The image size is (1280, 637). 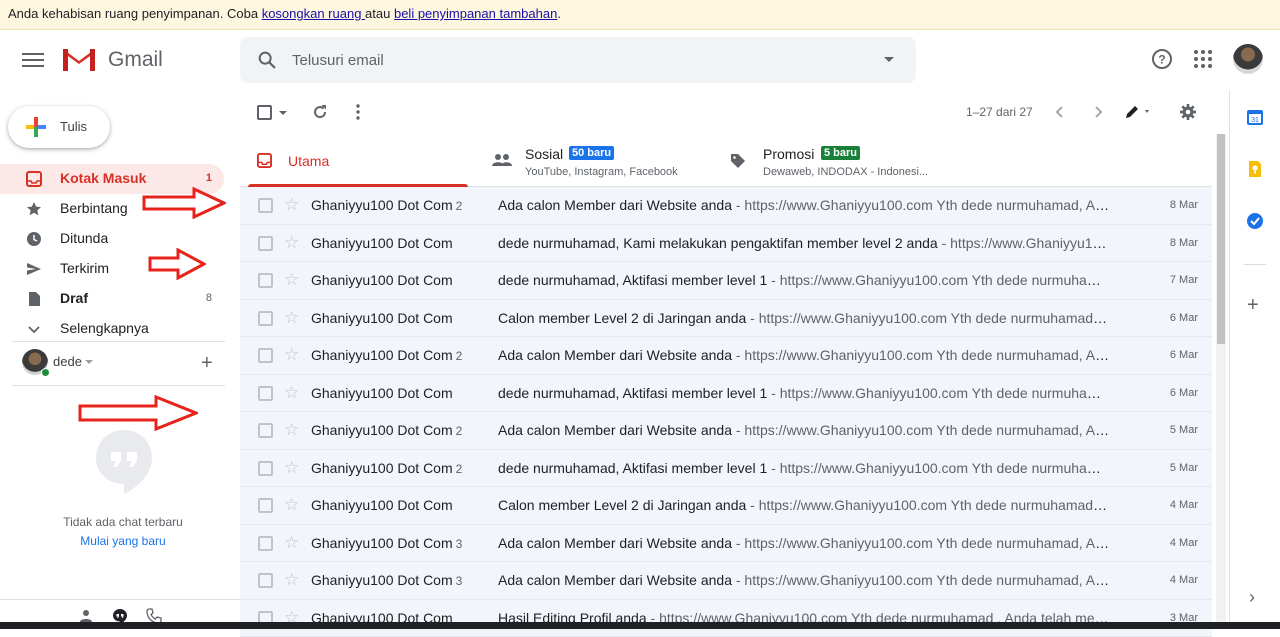 I want to click on hangouts-user-name: dede, so click(x=67, y=361).